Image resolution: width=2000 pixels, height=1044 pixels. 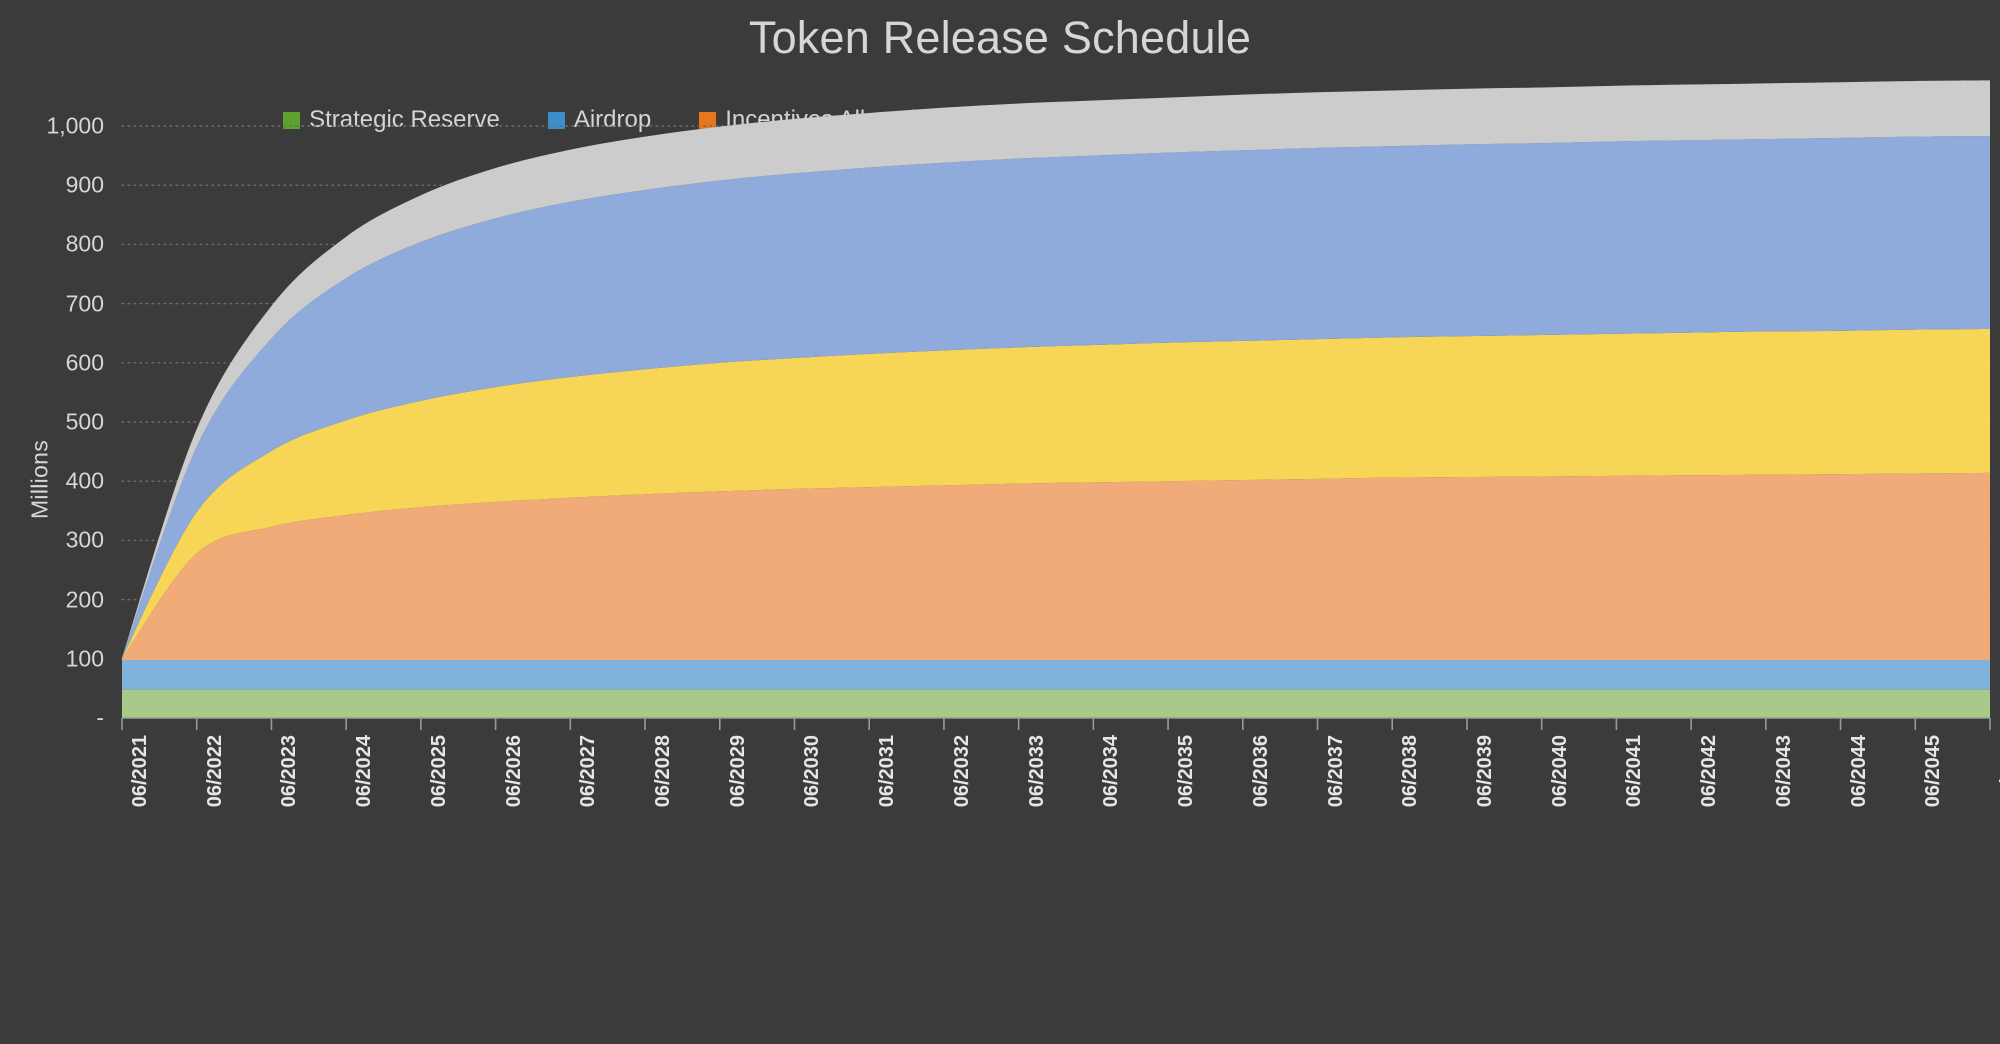 I want to click on x-axis-tick-label: 06/2027, so click(x=588, y=771).